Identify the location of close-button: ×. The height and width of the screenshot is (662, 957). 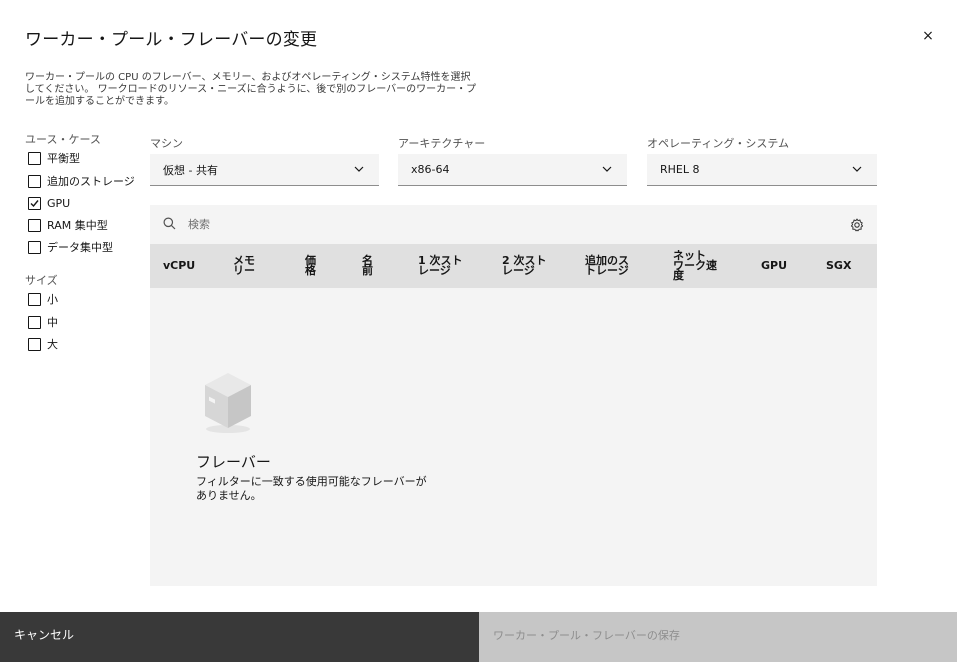
(928, 36).